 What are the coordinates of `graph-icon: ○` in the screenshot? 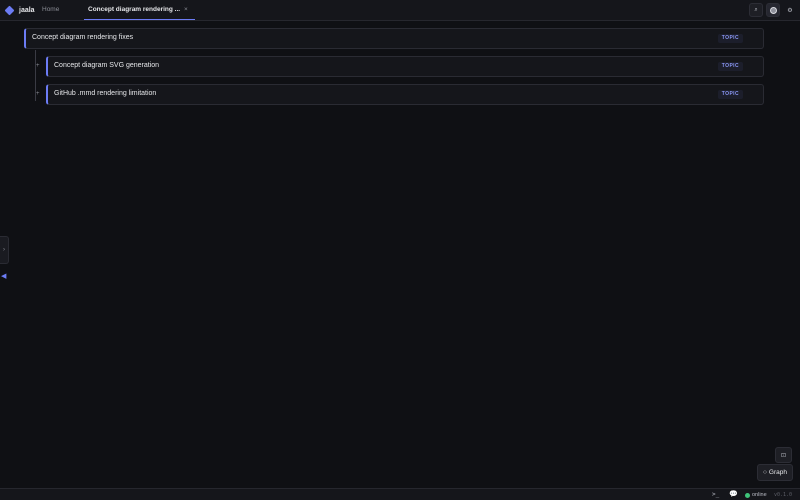 It's located at (764, 472).